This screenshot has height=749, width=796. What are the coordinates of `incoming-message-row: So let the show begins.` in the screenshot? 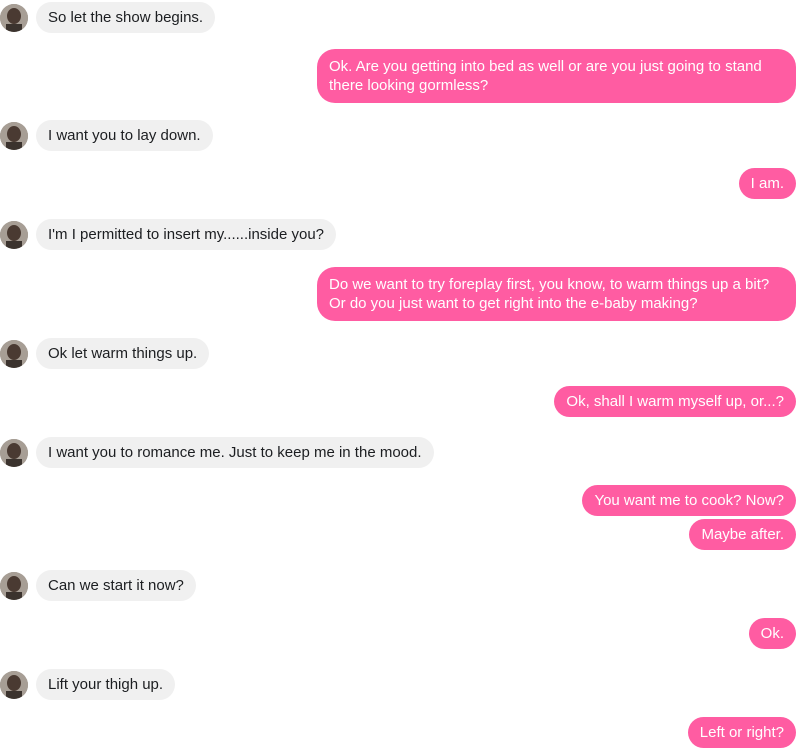 It's located at (398, 17).